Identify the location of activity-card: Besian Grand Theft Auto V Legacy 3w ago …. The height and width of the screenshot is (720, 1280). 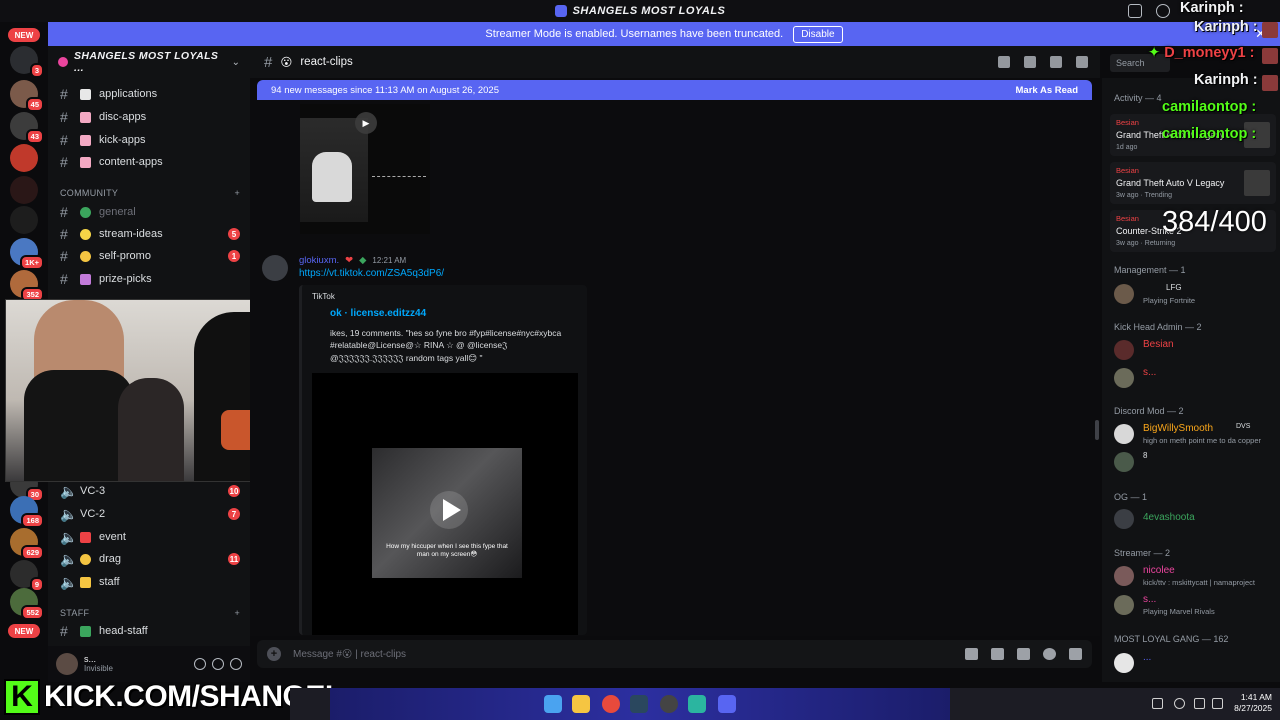
(1193, 183).